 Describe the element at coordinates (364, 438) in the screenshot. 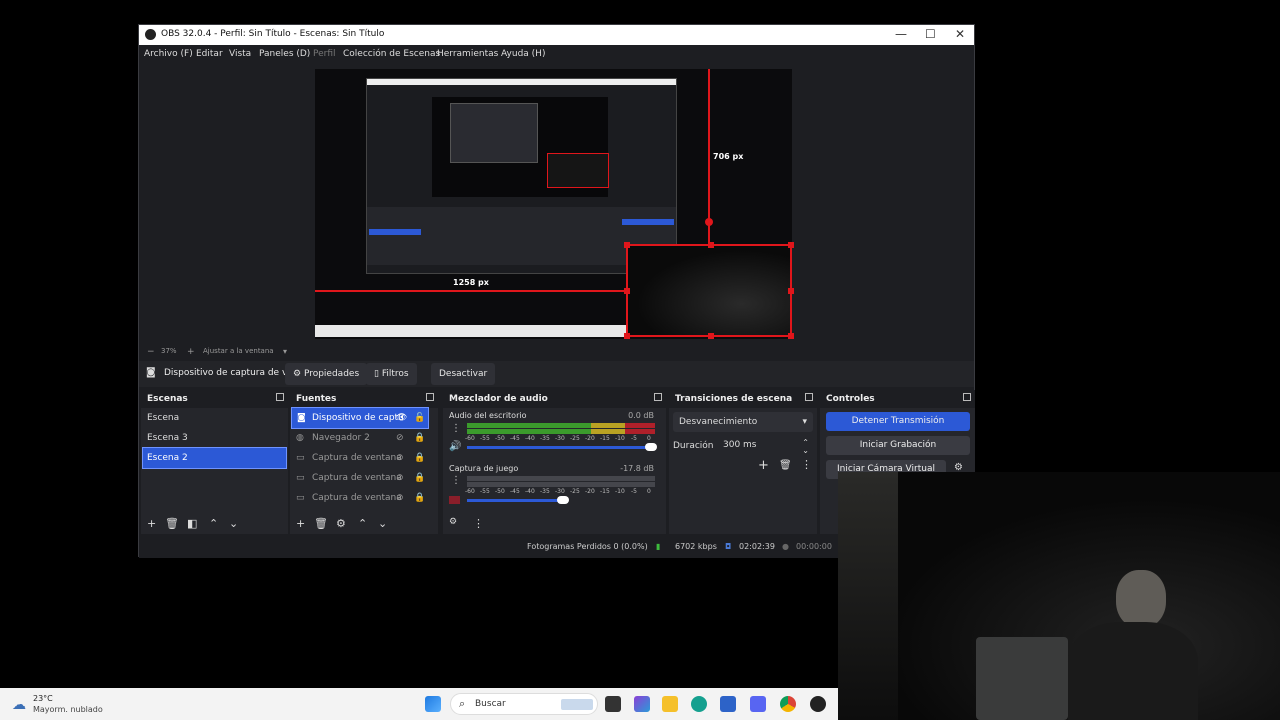

I see `source-item: ◍ Navegador 2 ⊘ 🔒` at that location.